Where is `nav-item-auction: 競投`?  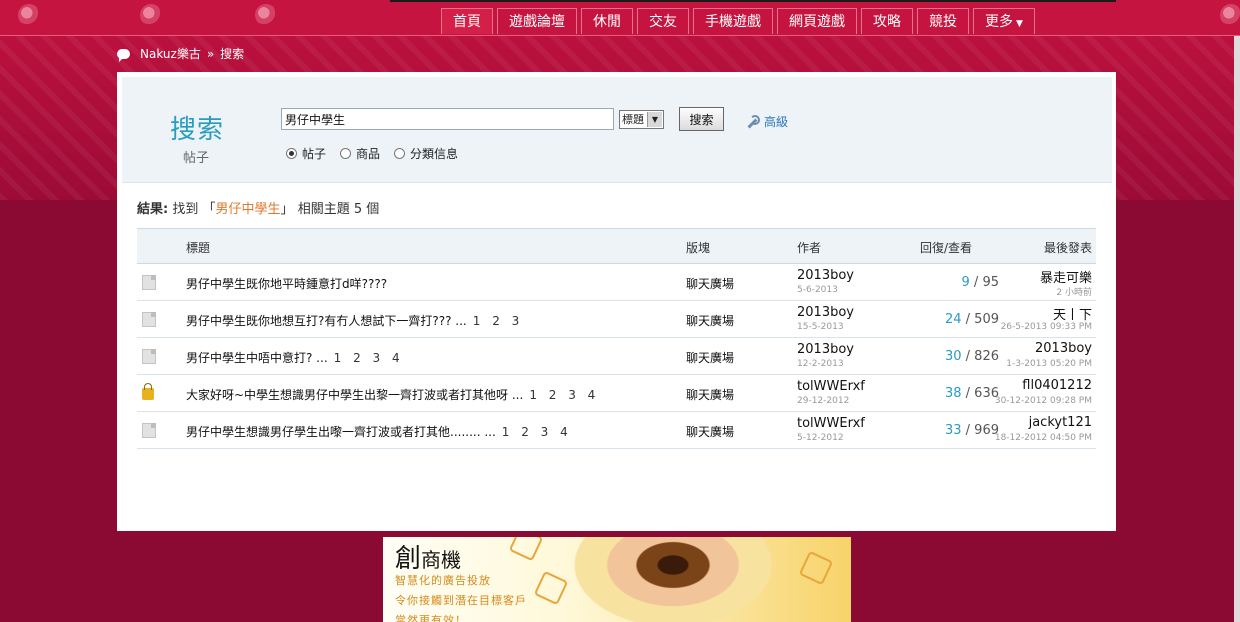
nav-item-auction: 競投 is located at coordinates (943, 21).